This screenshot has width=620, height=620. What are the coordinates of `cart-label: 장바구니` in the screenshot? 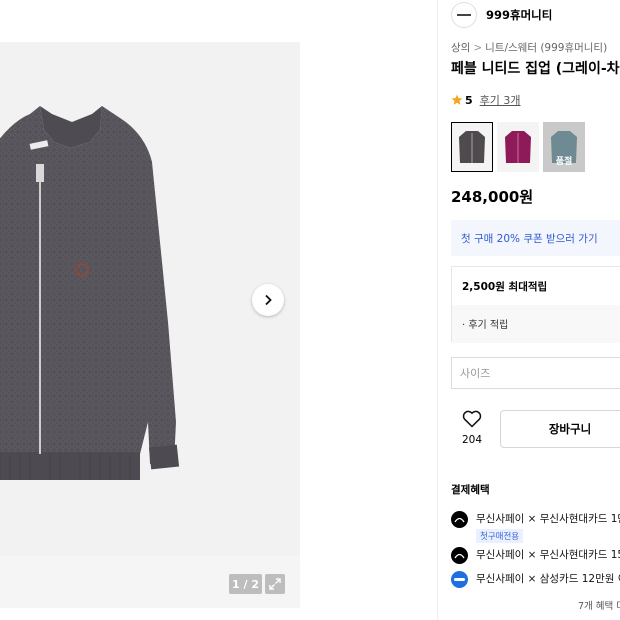 It's located at (570, 429).